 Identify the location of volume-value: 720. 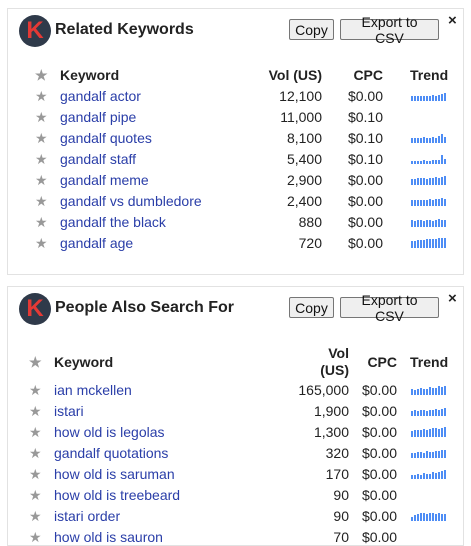
(310, 243).